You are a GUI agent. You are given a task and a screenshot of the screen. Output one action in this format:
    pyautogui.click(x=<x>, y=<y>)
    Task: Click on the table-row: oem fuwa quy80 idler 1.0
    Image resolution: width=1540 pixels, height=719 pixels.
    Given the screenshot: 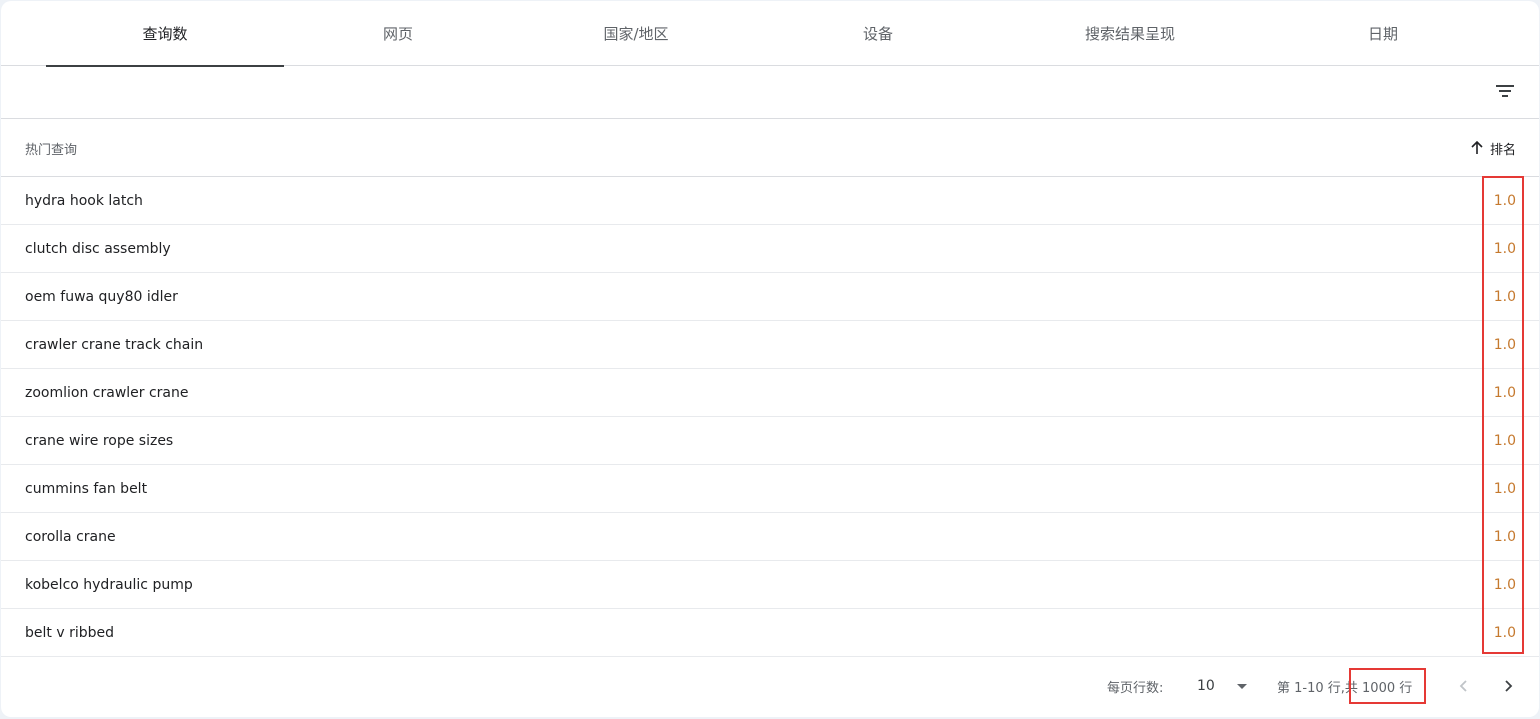 What is the action you would take?
    pyautogui.click(x=770, y=297)
    